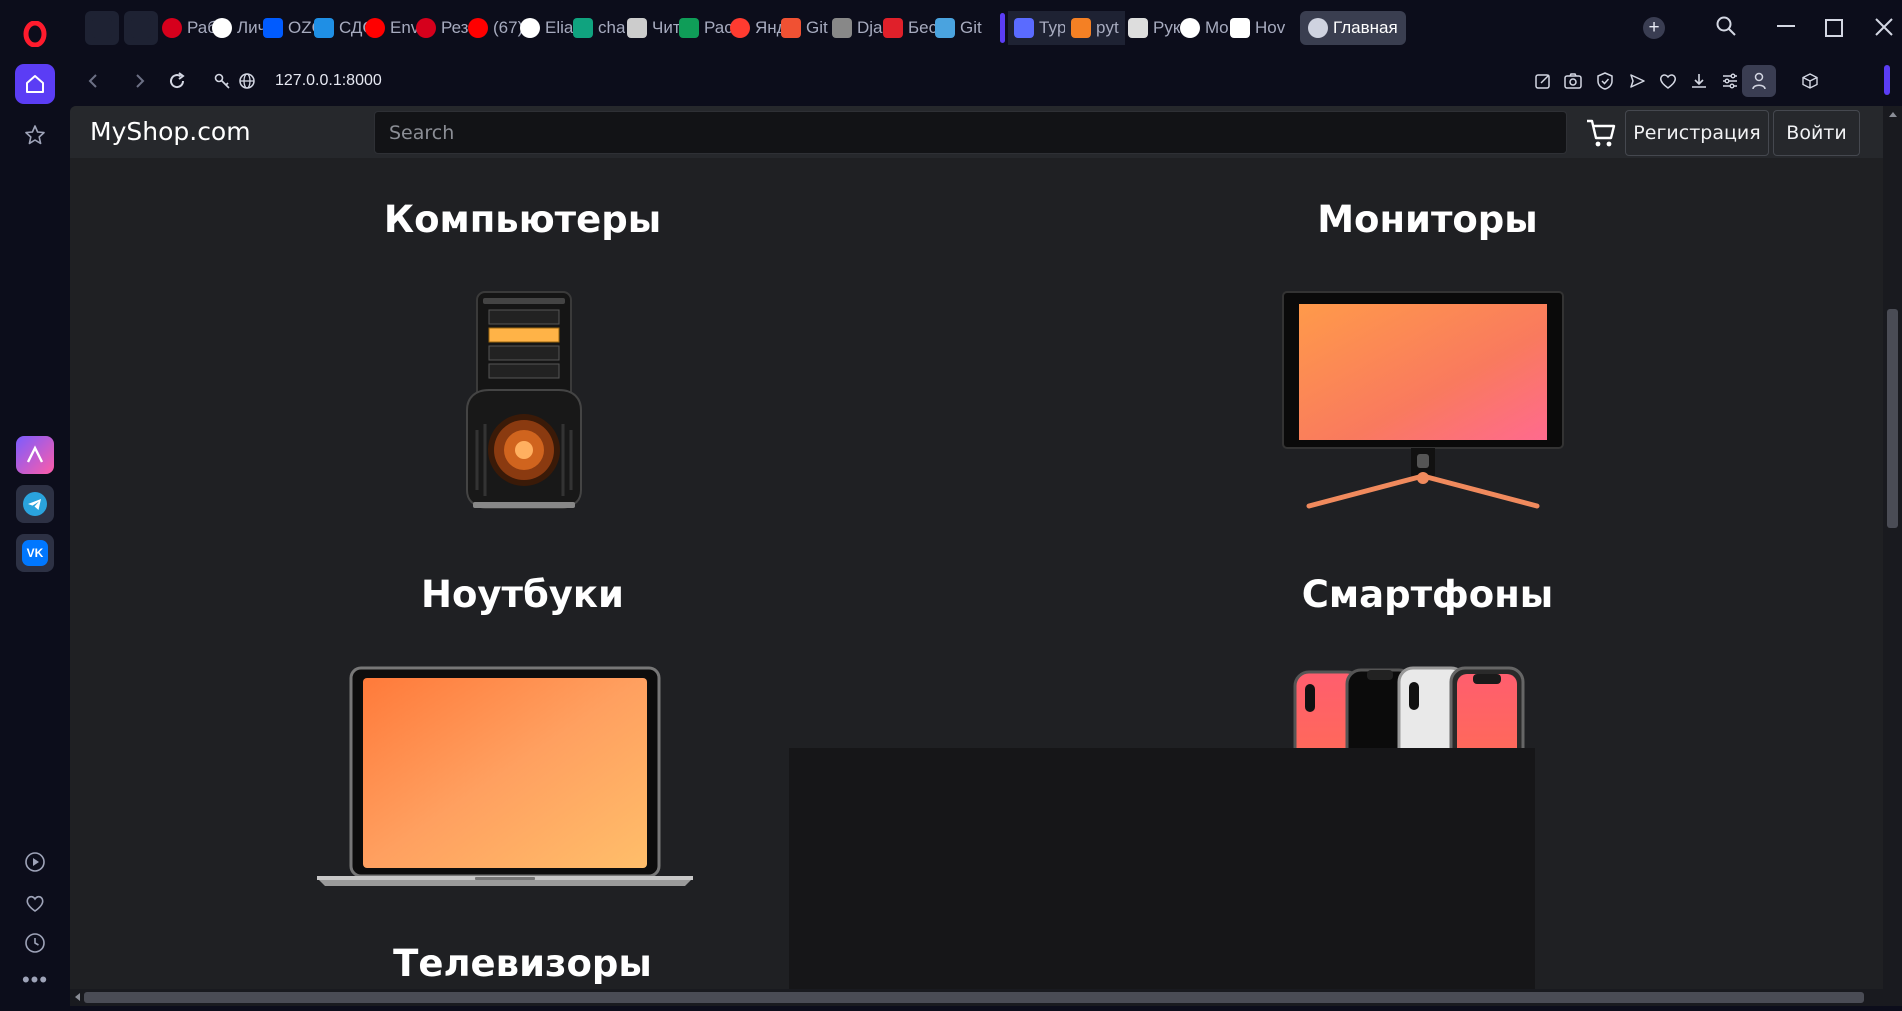  I want to click on scroll-left-arrow-icon, so click(77, 997).